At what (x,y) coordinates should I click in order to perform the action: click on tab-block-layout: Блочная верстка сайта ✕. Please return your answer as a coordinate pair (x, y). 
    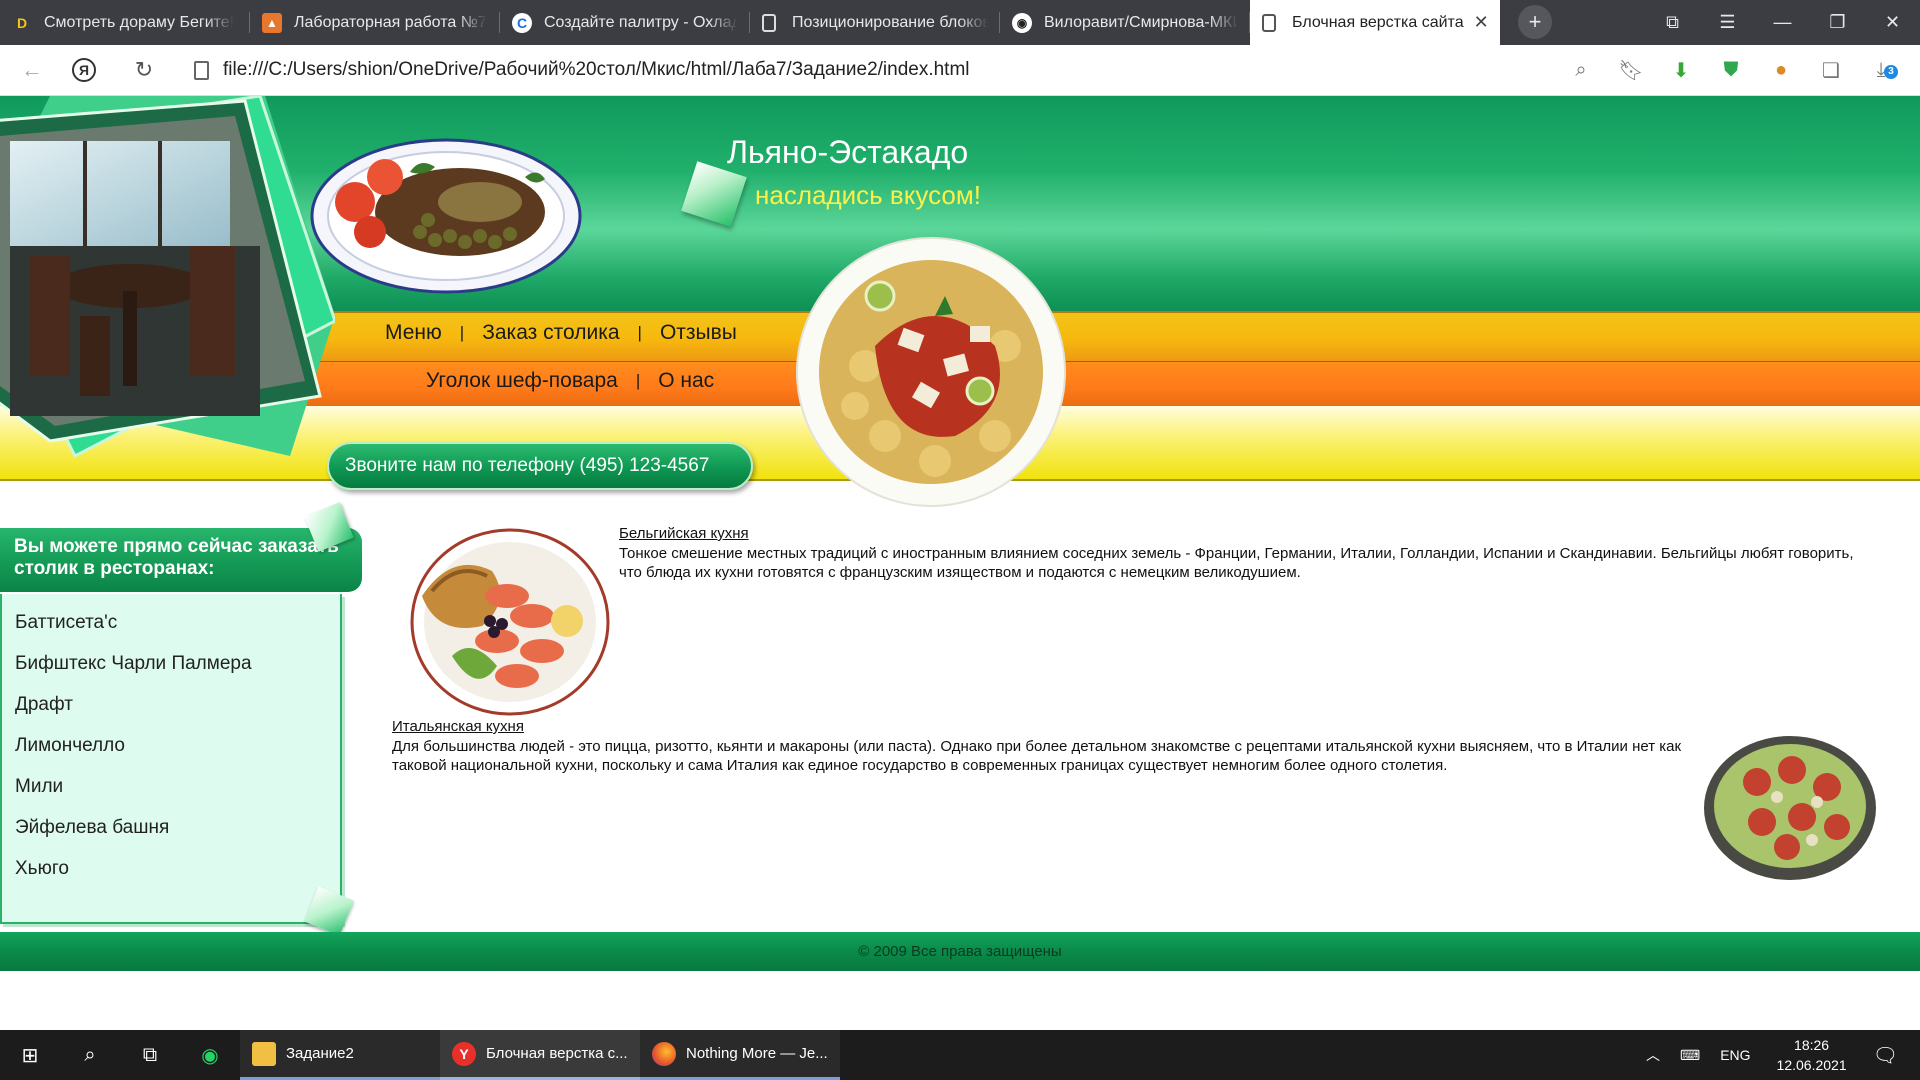
    Looking at the image, I should click on (1375, 22).